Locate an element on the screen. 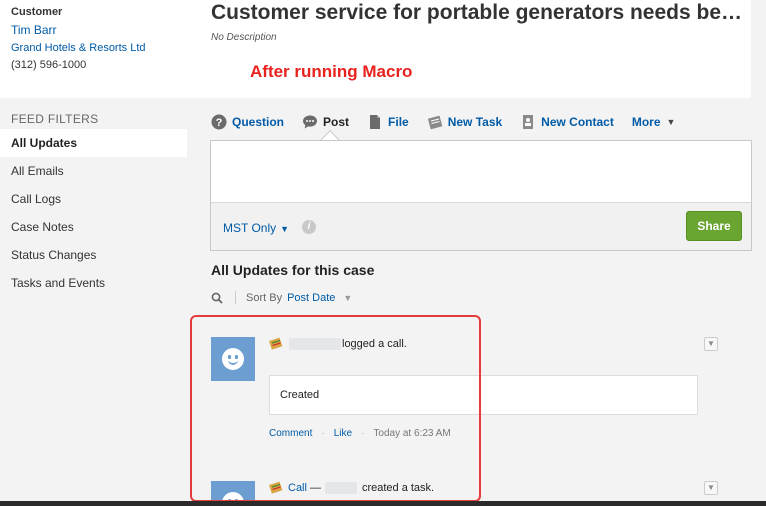 Image resolution: width=766 pixels, height=506 pixels. tab-more-label: More is located at coordinates (646, 122).